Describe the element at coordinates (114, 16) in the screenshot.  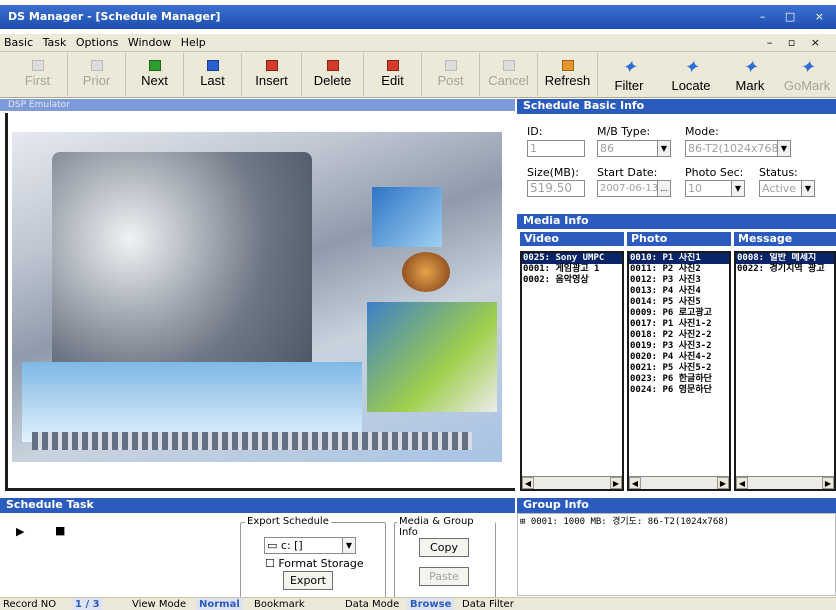
I see `window-title: DS Manager - [Schedule Manager]` at that location.